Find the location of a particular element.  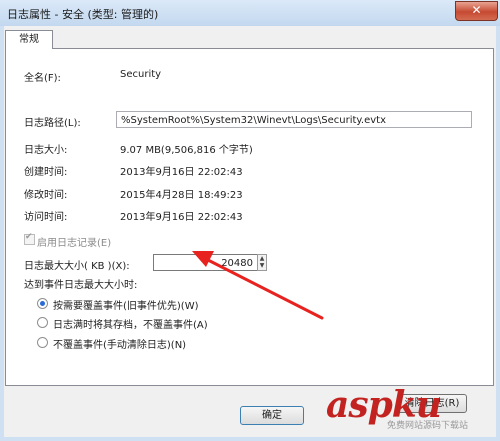

tab-general: 常规 is located at coordinates (29, 39).